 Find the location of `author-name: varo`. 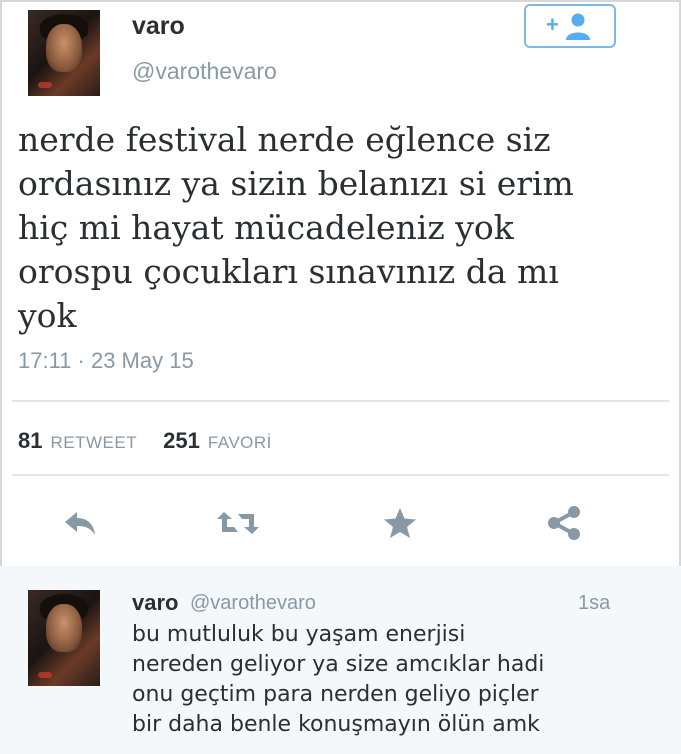

author-name: varo is located at coordinates (158, 26).